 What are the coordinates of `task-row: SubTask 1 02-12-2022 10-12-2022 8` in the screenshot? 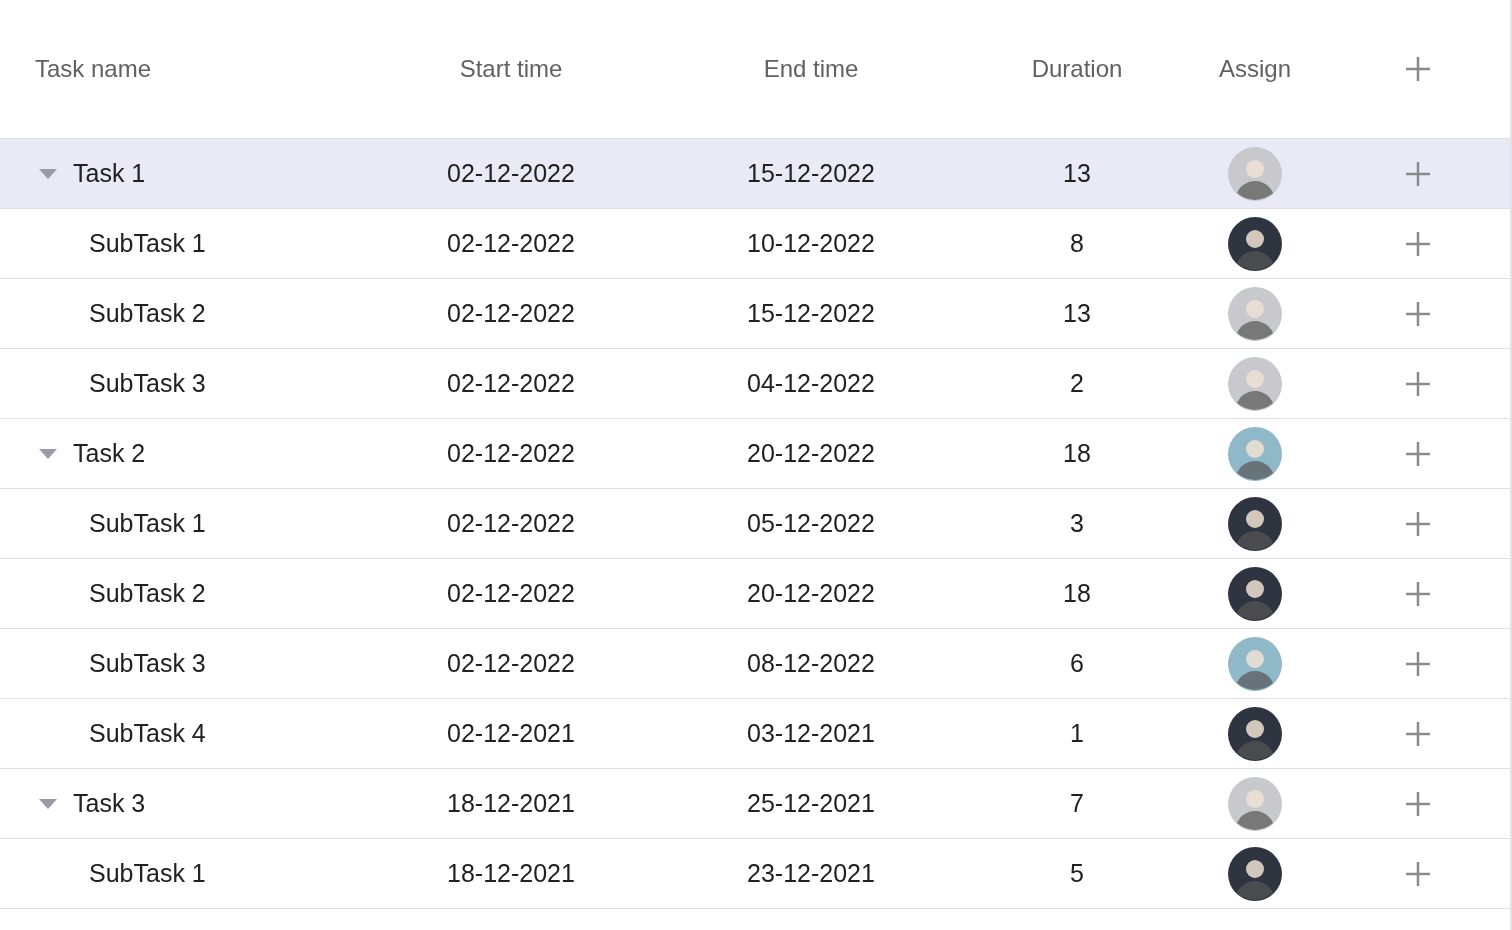 It's located at (755, 244).